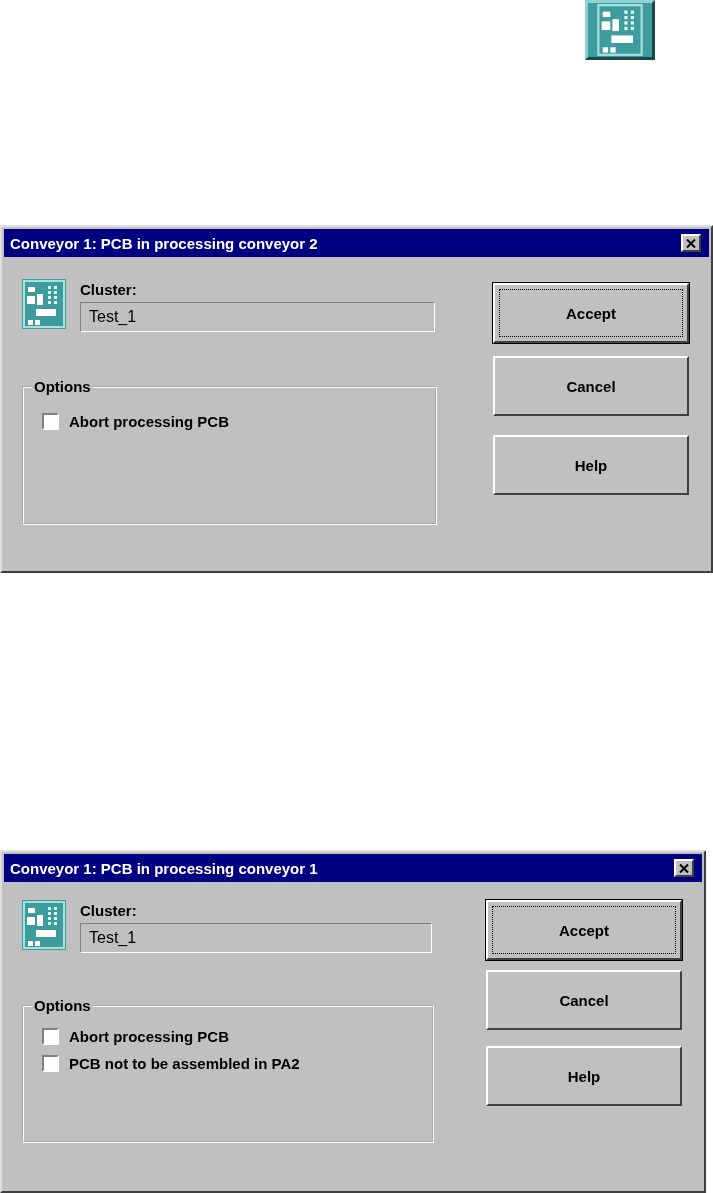 The width and height of the screenshot is (713, 1193). I want to click on window-title: Conveyor 1: PCB in processing conveyor 2, so click(164, 243).